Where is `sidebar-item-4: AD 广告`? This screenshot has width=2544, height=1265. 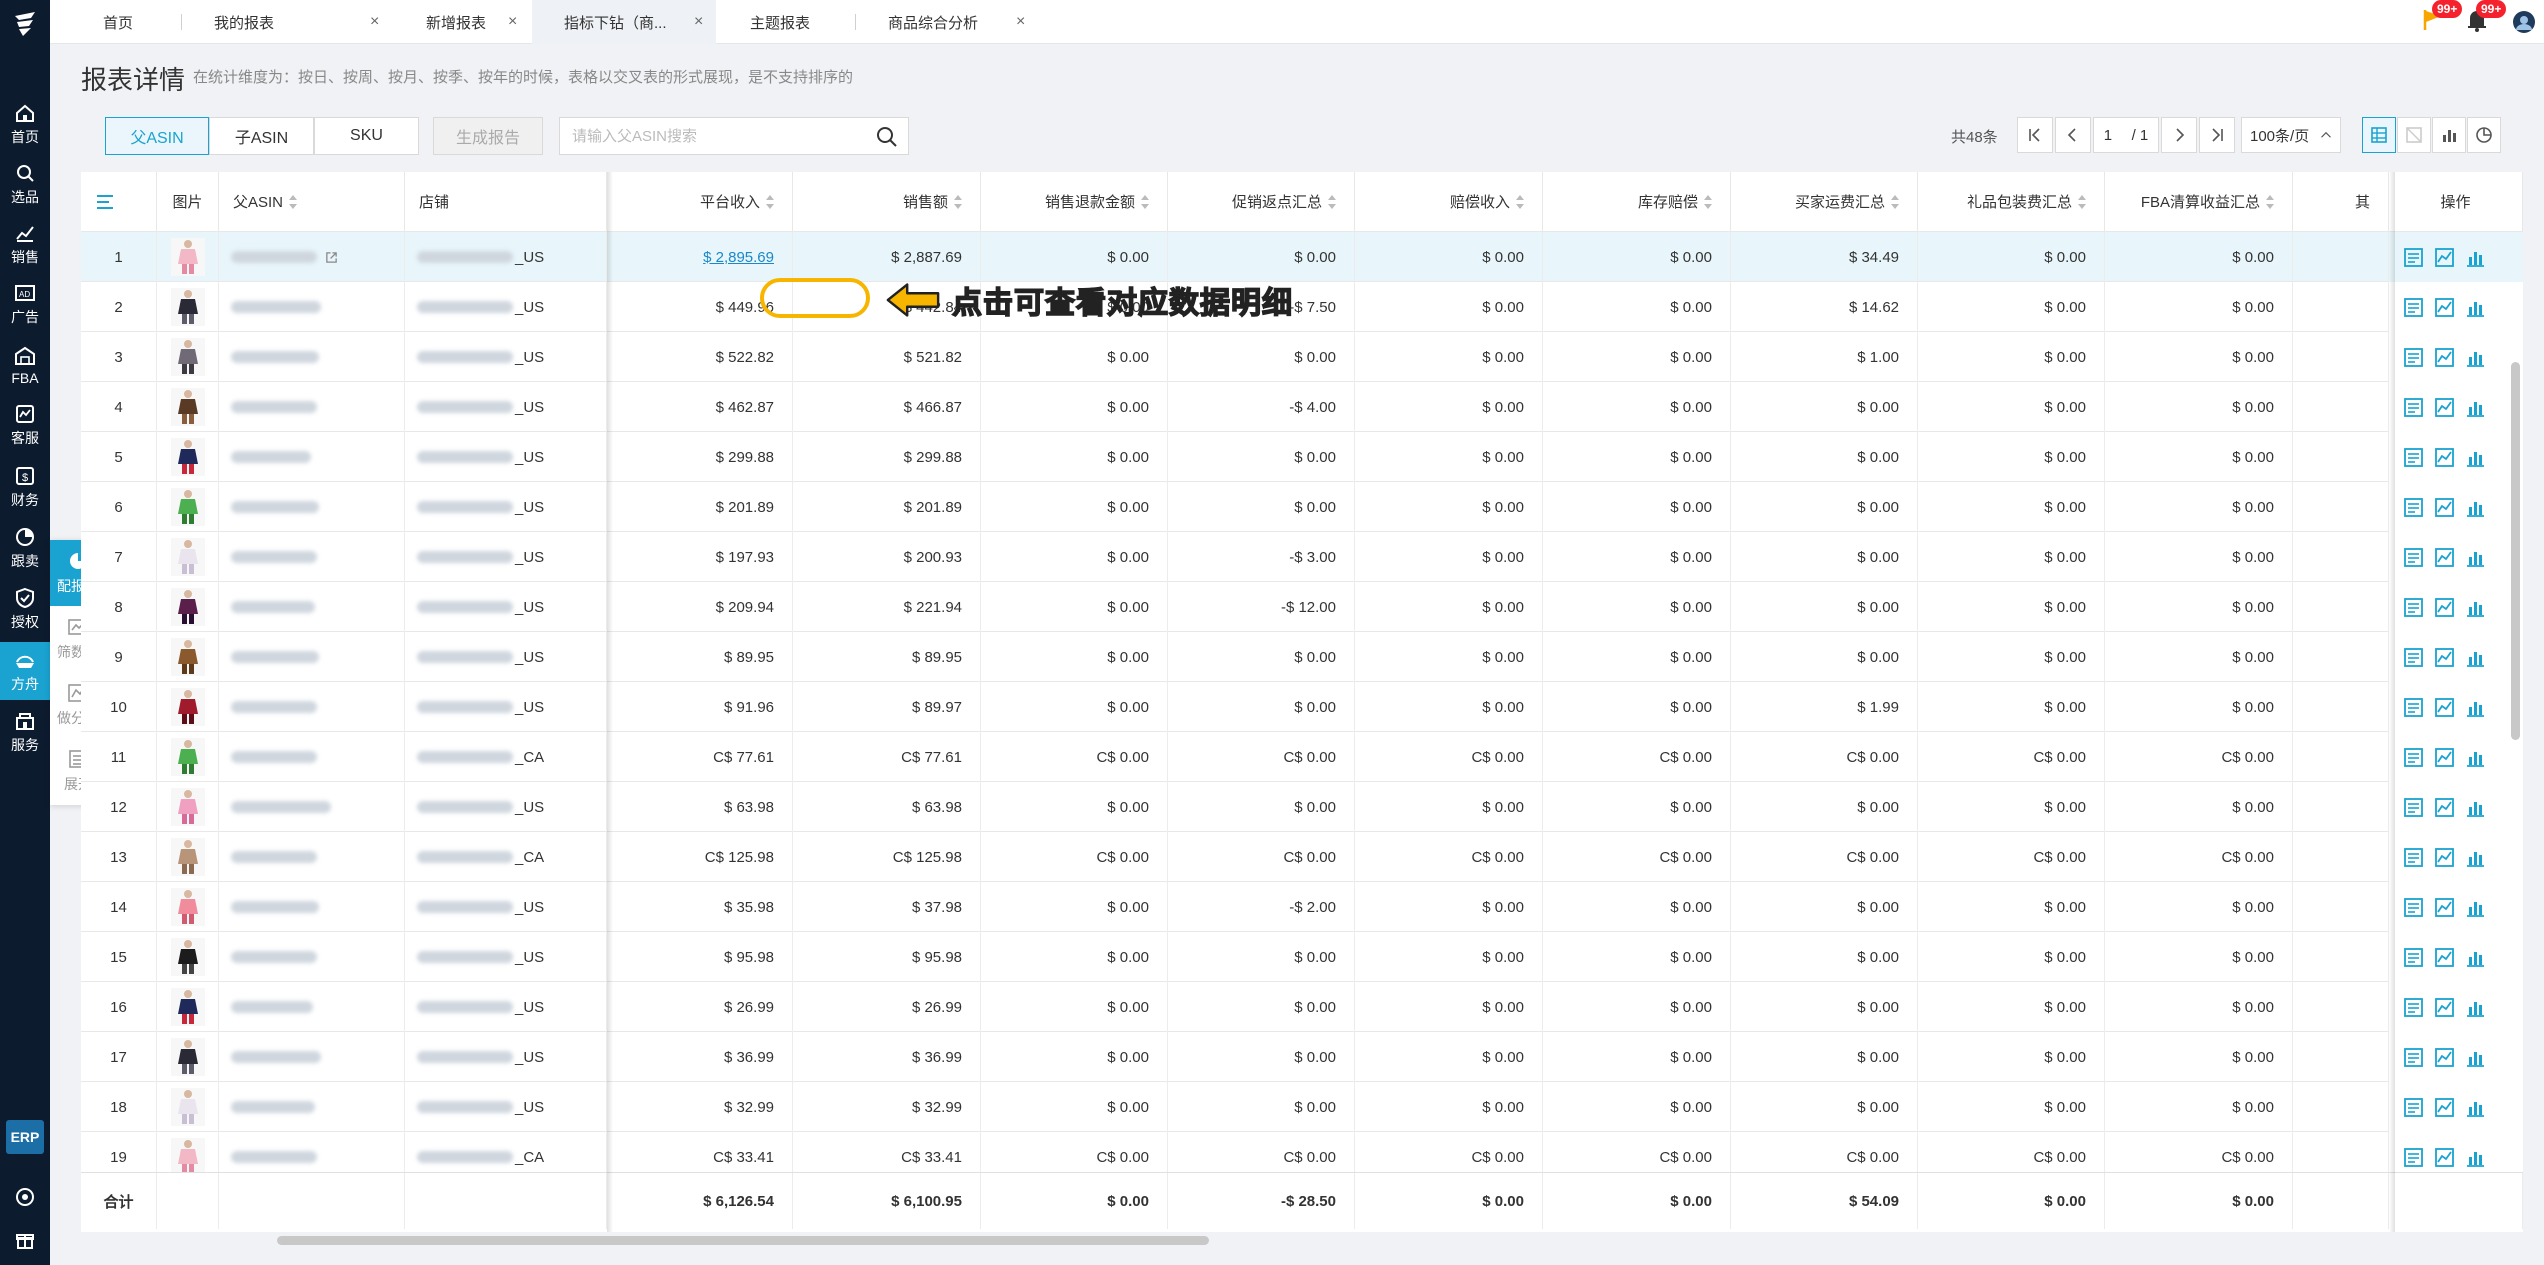
sidebar-item-4: AD 广告 is located at coordinates (25, 304).